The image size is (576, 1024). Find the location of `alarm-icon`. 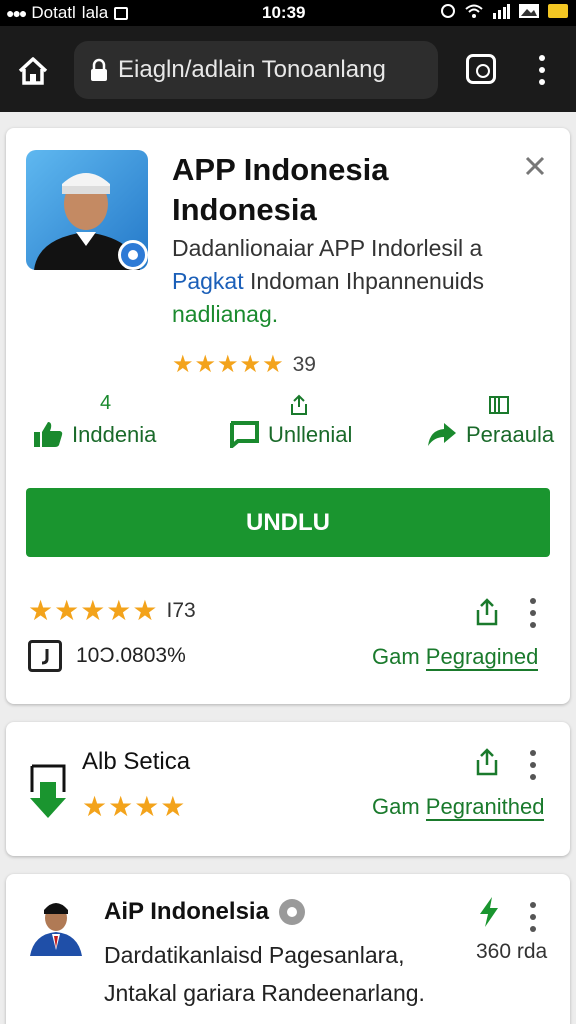

alarm-icon is located at coordinates (448, 11).